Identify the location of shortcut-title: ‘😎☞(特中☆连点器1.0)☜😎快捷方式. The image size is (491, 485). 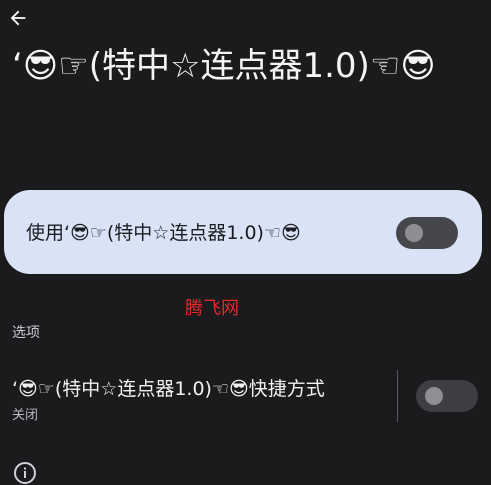
(168, 389).